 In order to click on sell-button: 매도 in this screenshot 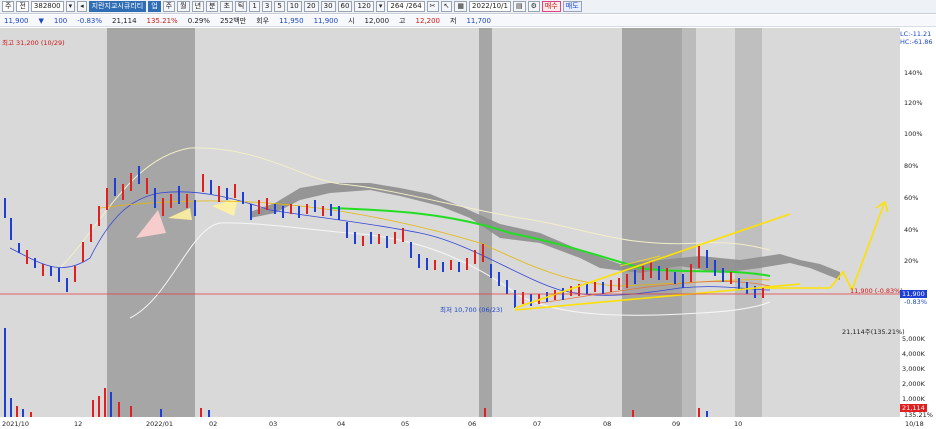, I will do `click(572, 6)`.